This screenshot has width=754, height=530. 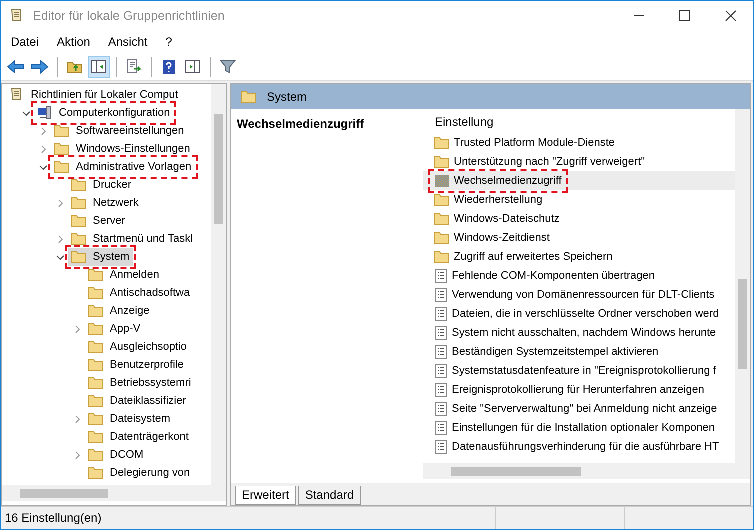 What do you see at coordinates (550, 162) in the screenshot?
I see `setting-item: Unterstützung nach "Zugriff verweigert"` at bounding box center [550, 162].